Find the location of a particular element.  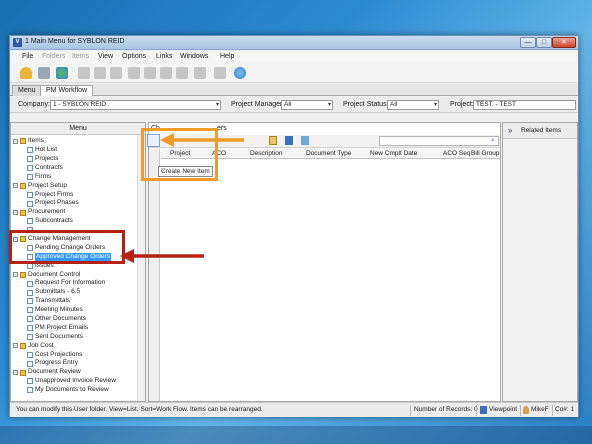

flag-icon is located at coordinates (289, 140).